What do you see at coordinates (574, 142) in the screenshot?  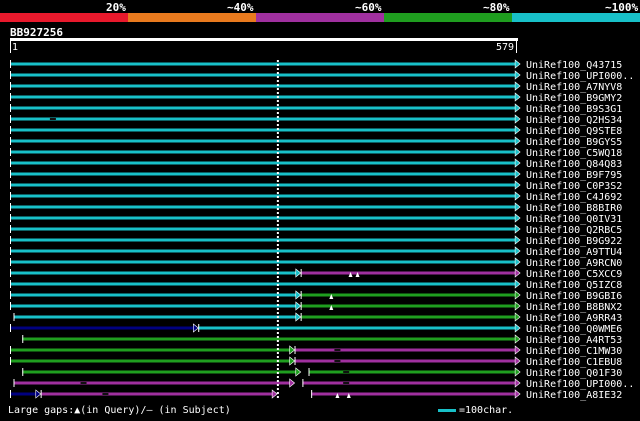 I see `hit-label: UniRef100_B9GYS5` at bounding box center [574, 142].